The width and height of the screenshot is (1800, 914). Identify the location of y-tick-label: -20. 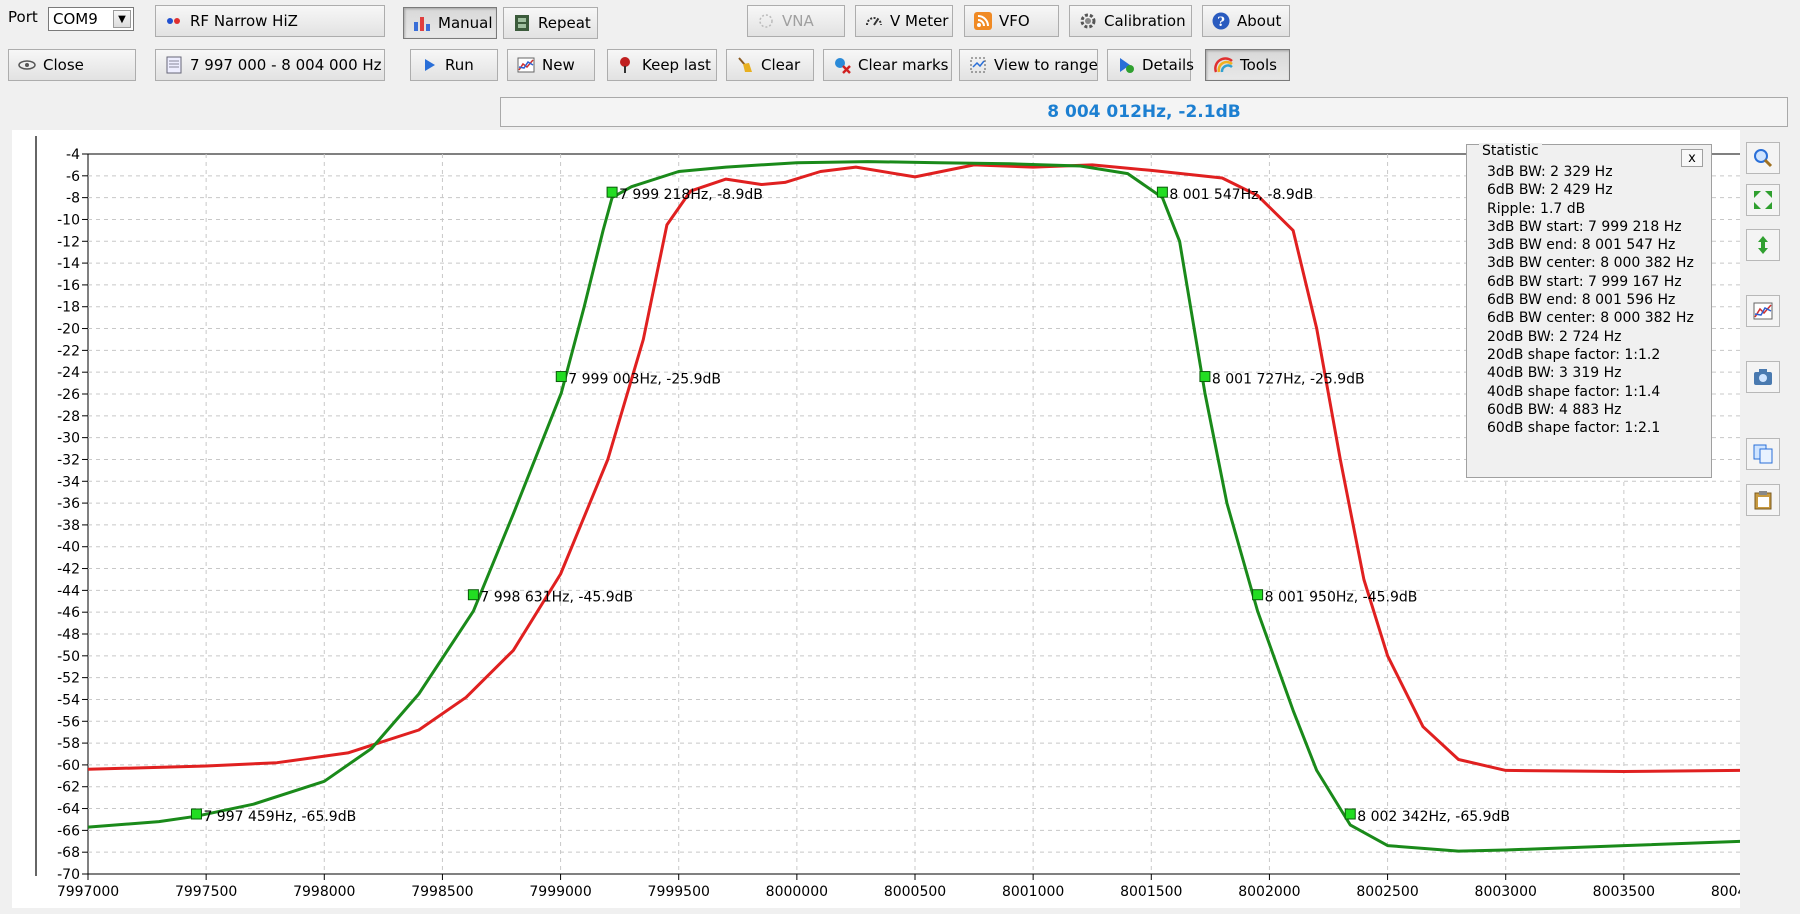
(68, 330).